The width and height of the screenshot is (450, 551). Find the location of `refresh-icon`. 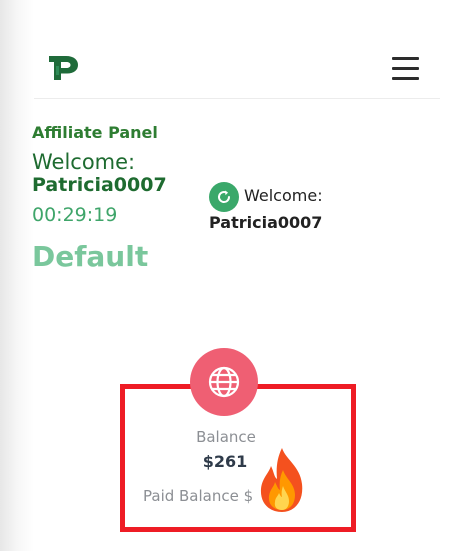

refresh-icon is located at coordinates (224, 197).